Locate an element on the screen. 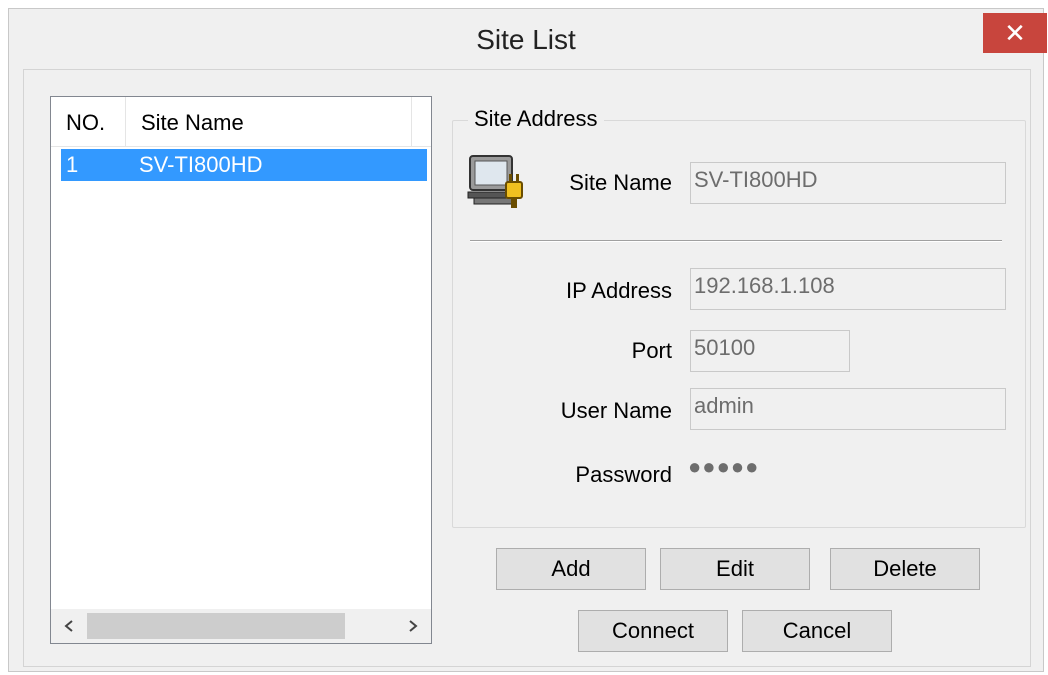  site-name-field: SV-TI800HD is located at coordinates (848, 183).